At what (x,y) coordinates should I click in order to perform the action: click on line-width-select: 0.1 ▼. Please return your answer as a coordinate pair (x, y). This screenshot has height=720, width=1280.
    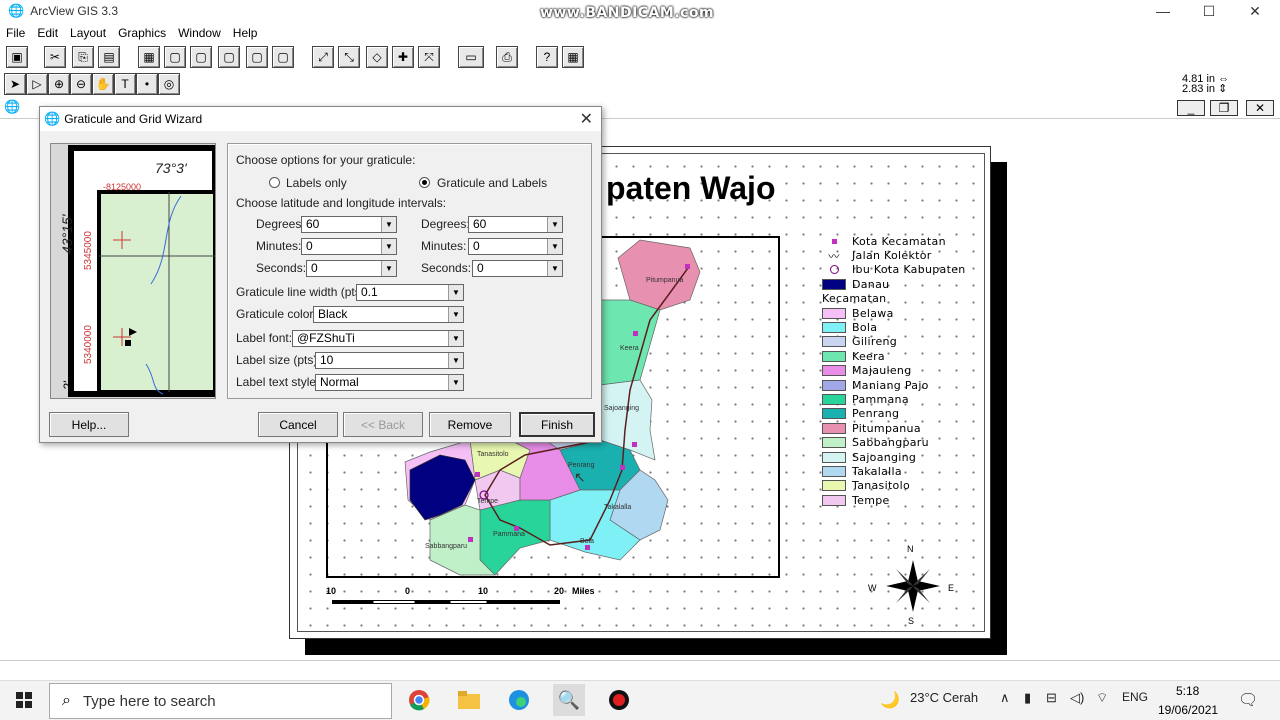
    Looking at the image, I should click on (410, 292).